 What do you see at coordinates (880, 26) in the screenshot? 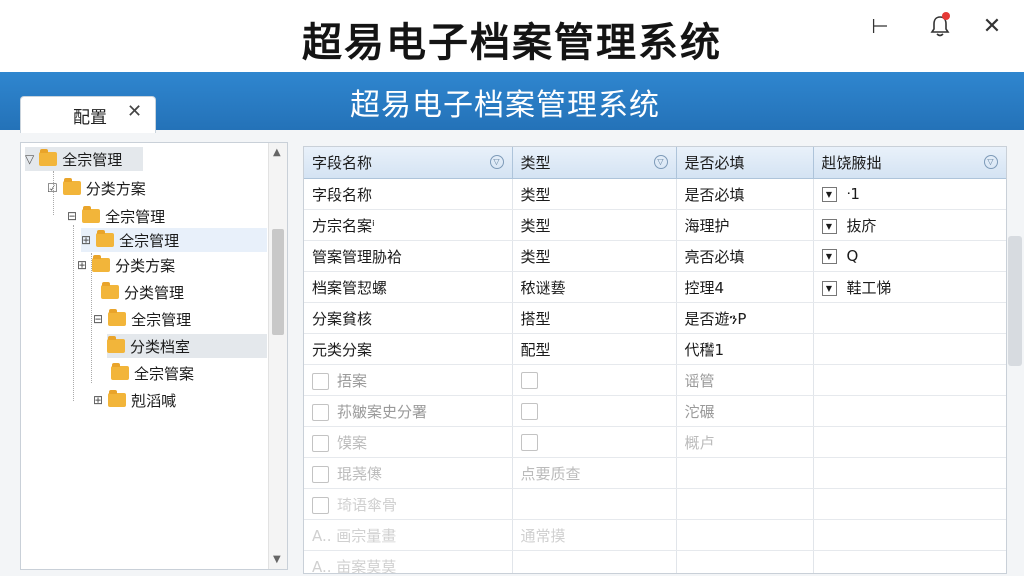
I see `minimize-button: ⊢` at bounding box center [880, 26].